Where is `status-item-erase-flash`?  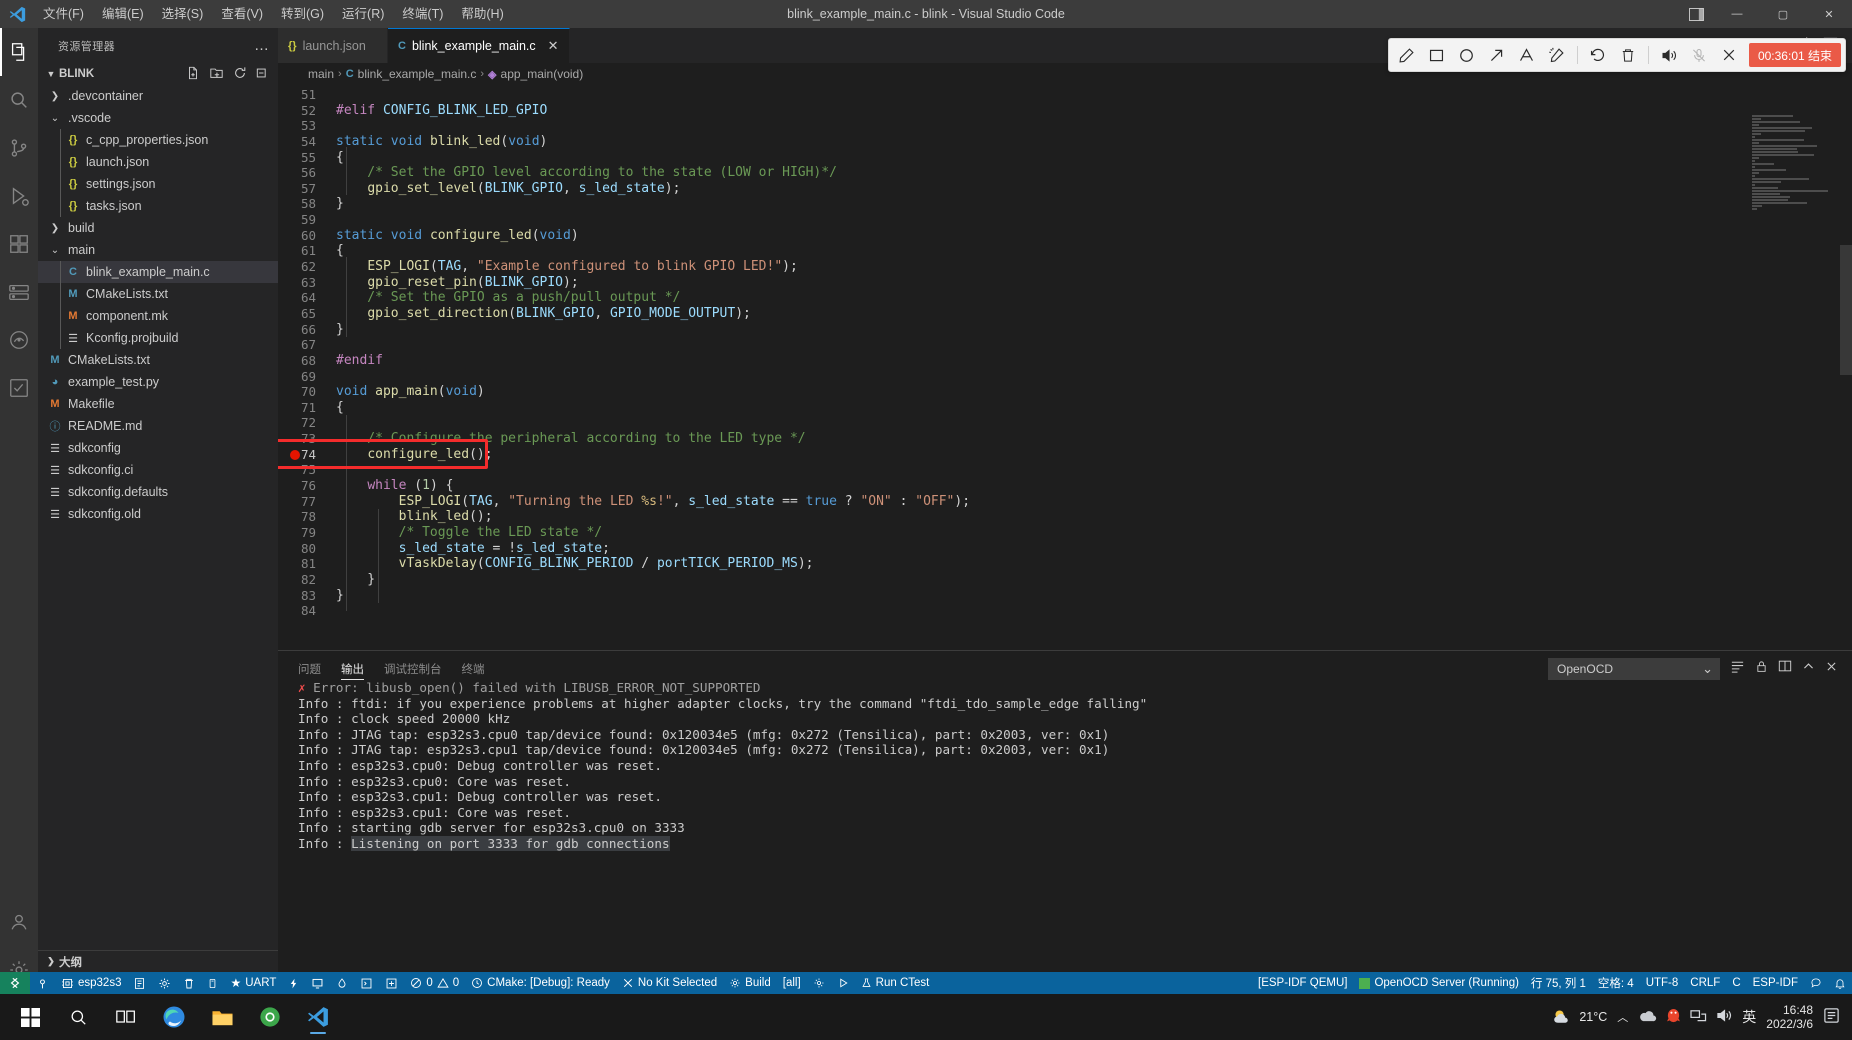 status-item-erase-flash is located at coordinates (212, 983).